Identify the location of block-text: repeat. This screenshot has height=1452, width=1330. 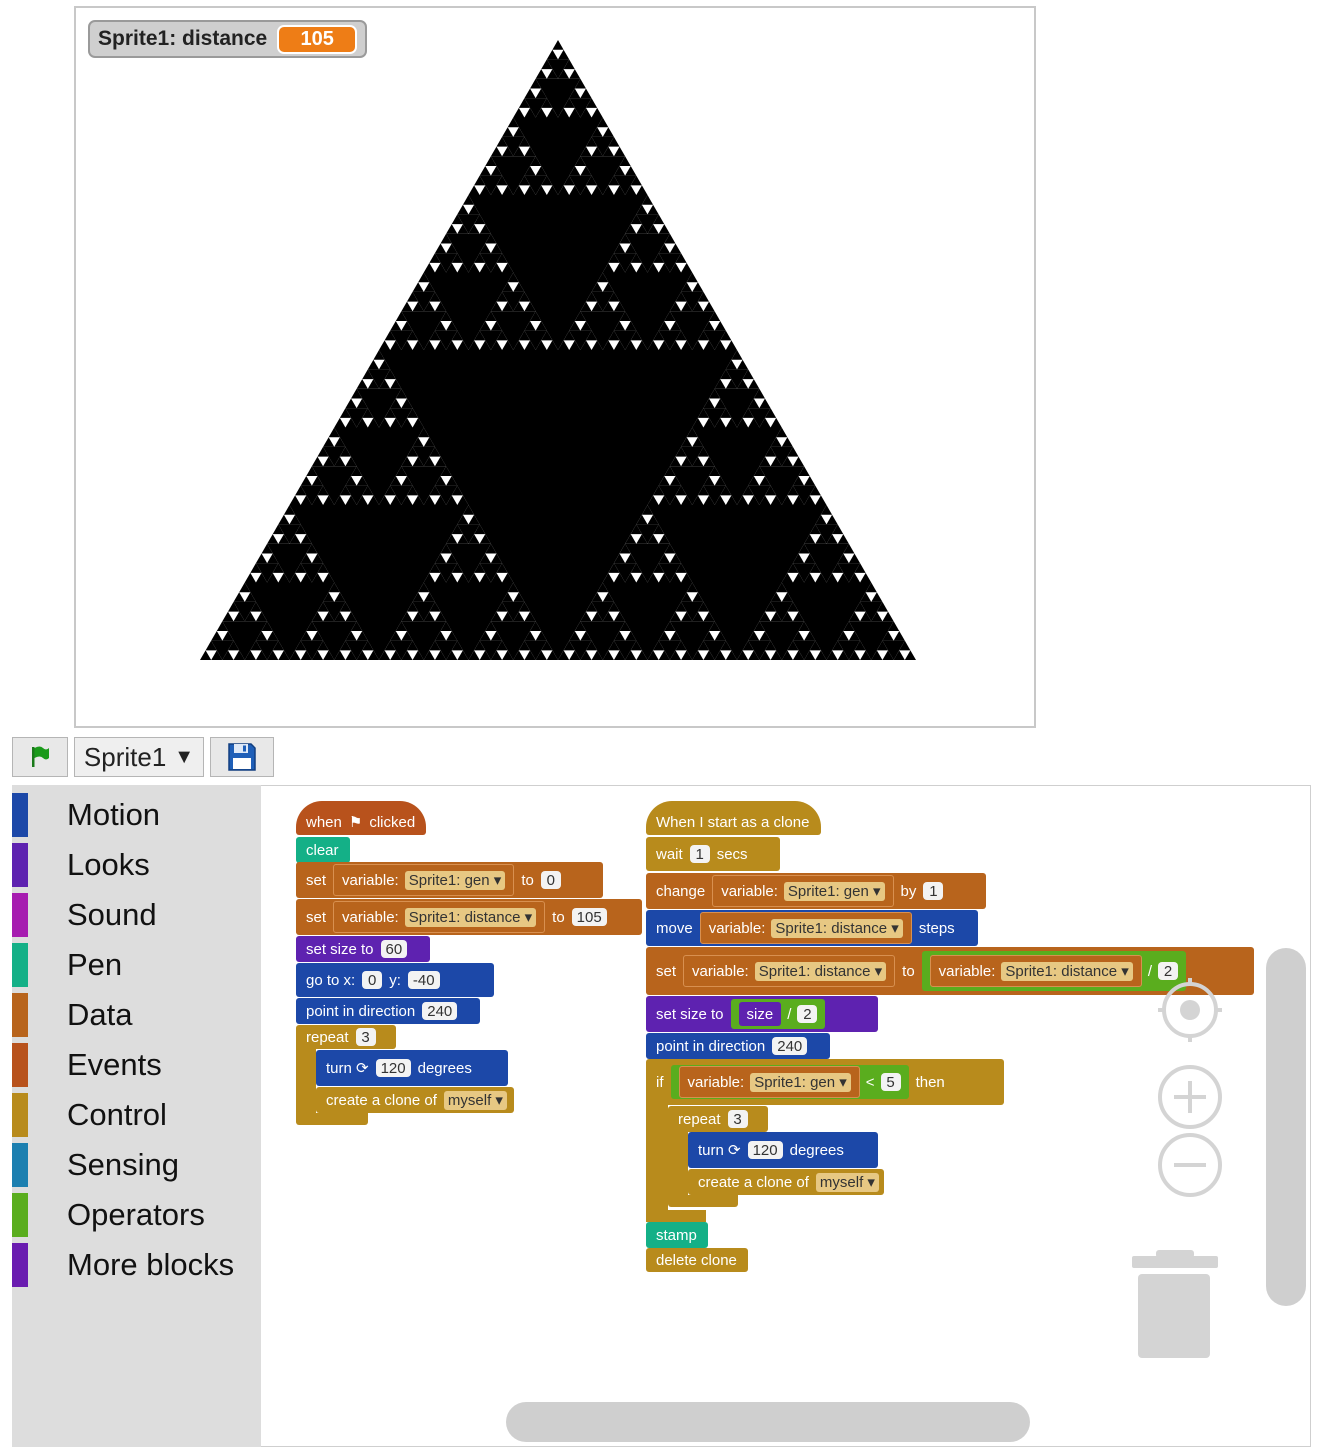
(699, 1119).